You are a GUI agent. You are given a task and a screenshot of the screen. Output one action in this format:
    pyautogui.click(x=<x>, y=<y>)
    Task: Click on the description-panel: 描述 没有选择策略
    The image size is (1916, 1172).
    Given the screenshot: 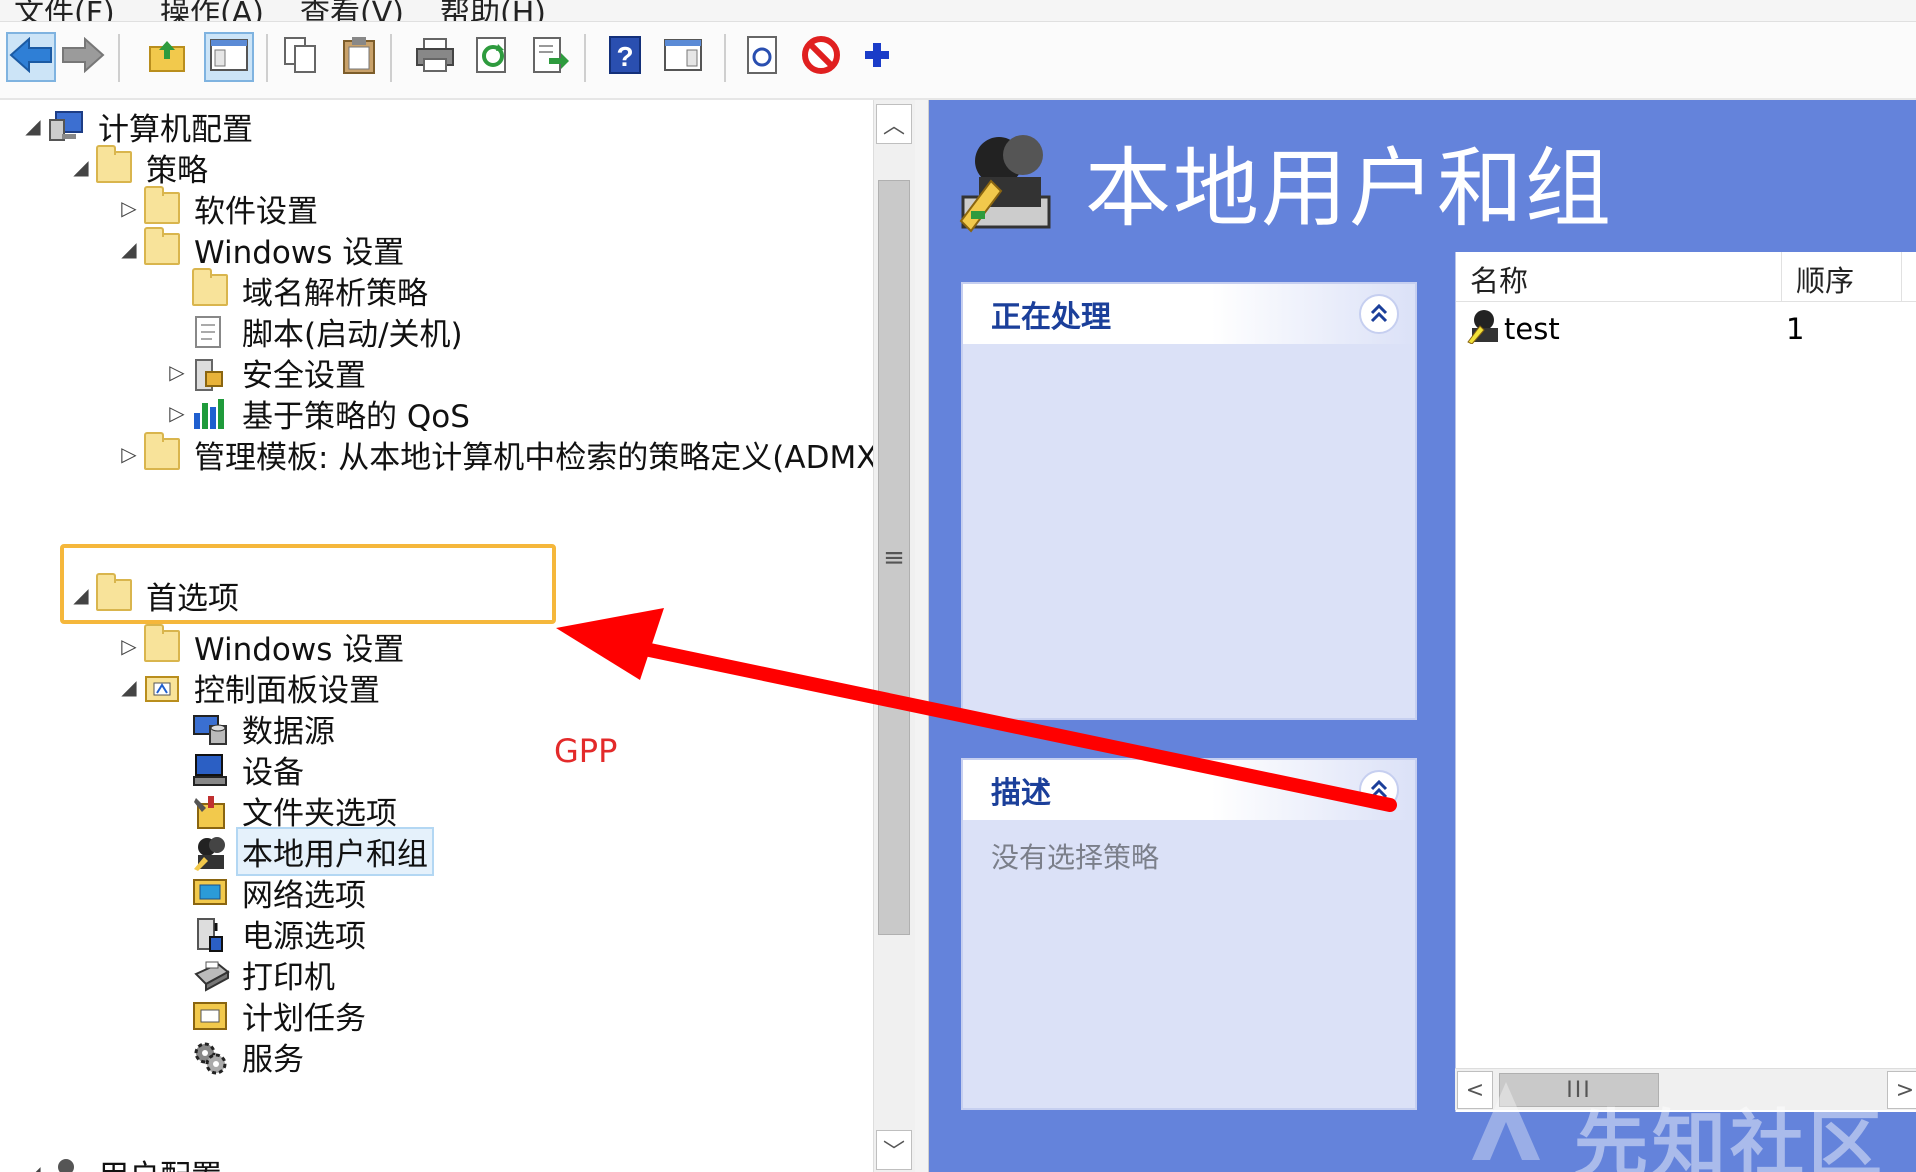 What is the action you would take?
    pyautogui.click(x=1189, y=934)
    